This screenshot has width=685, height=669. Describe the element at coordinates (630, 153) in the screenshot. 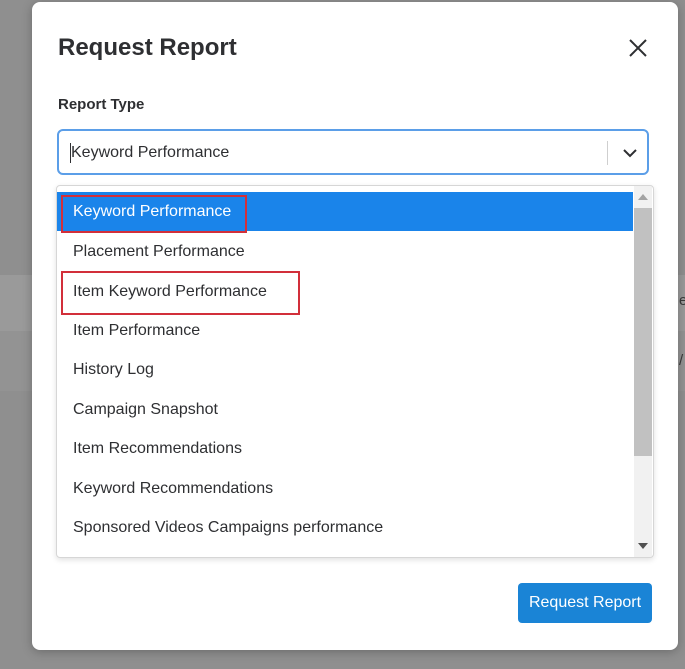

I see `chevron-down-icon` at that location.